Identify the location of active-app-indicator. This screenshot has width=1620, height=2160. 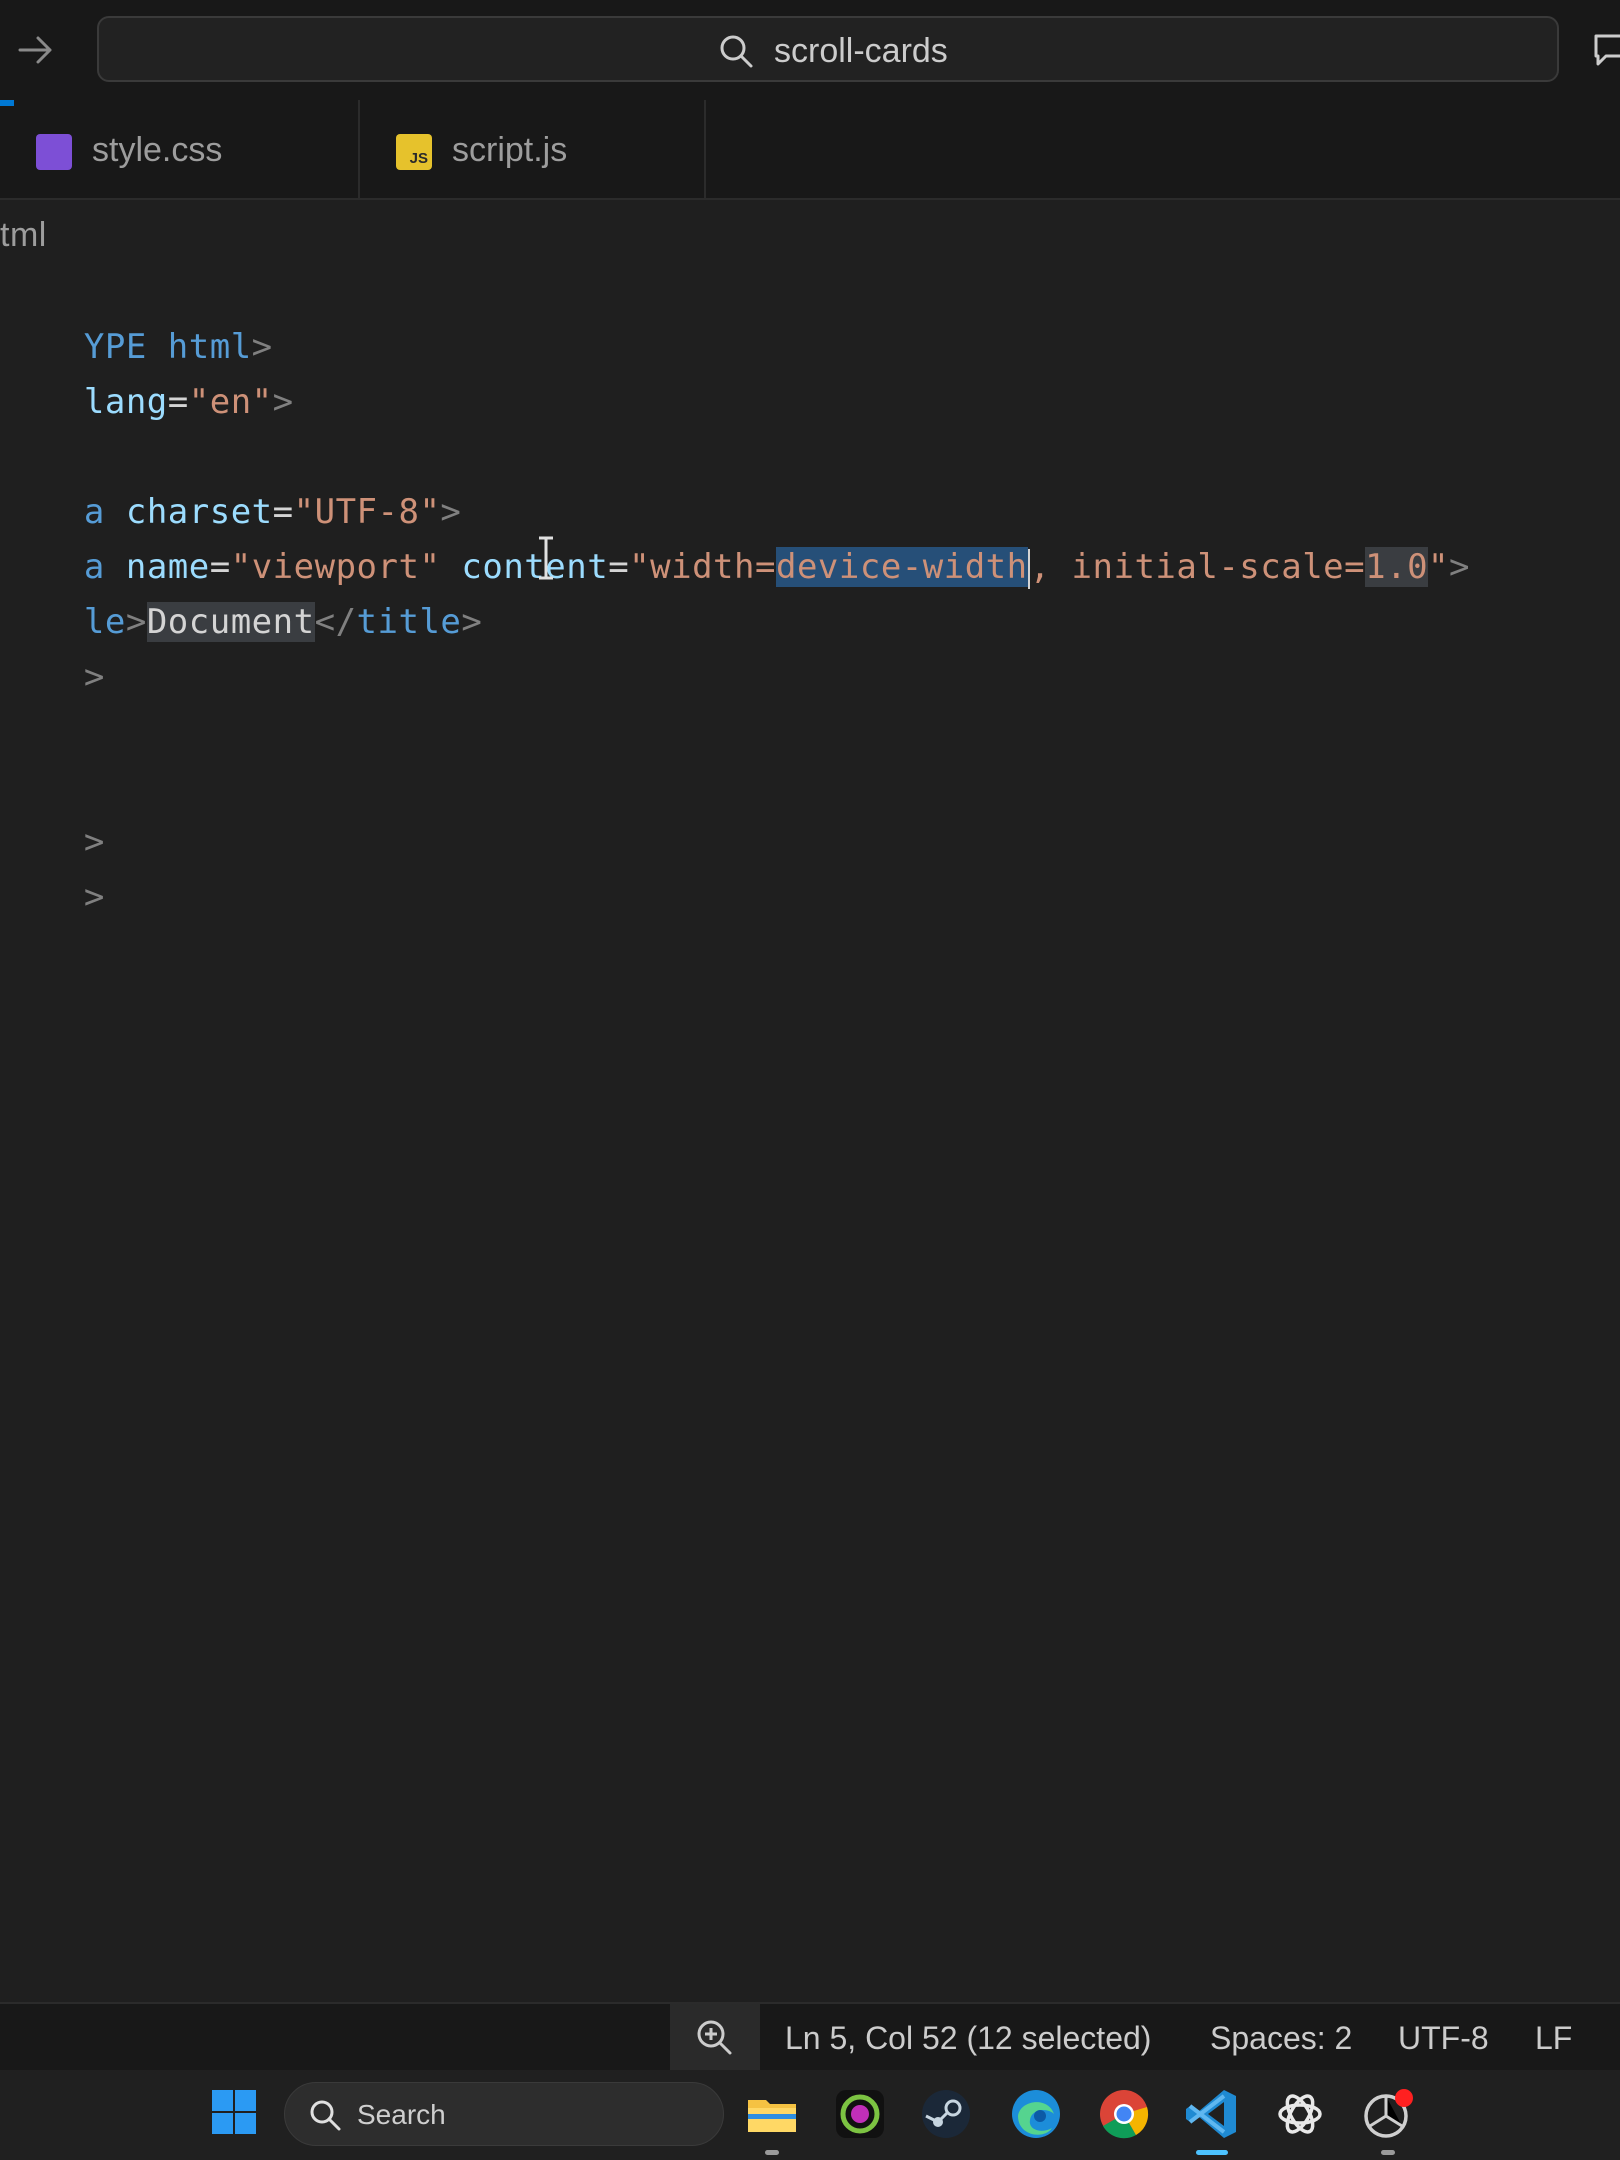
(1212, 2152).